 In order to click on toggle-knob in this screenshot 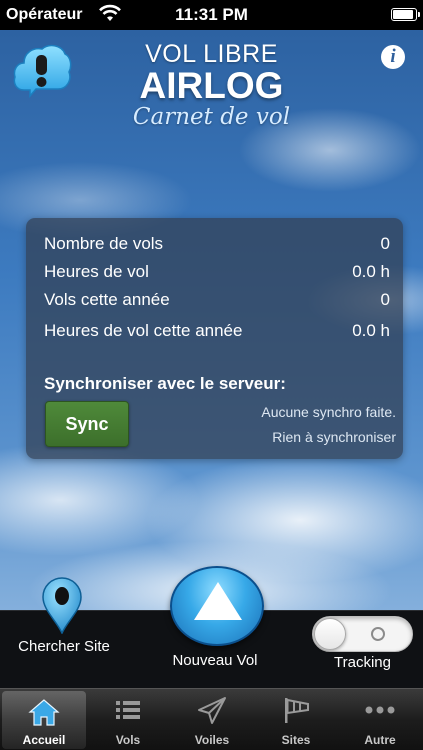, I will do `click(330, 634)`.